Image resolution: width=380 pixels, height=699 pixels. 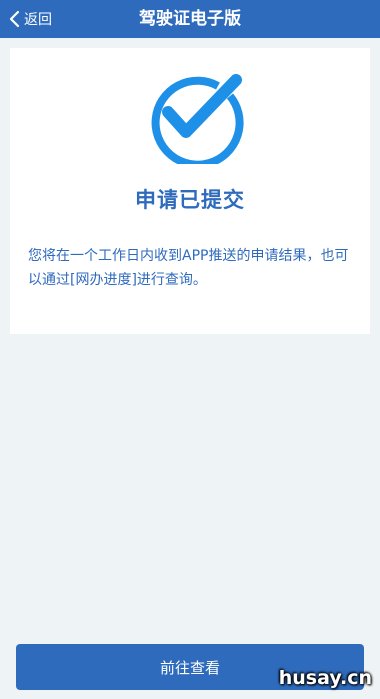 What do you see at coordinates (190, 667) in the screenshot?
I see `go-view-button: 前往查看` at bounding box center [190, 667].